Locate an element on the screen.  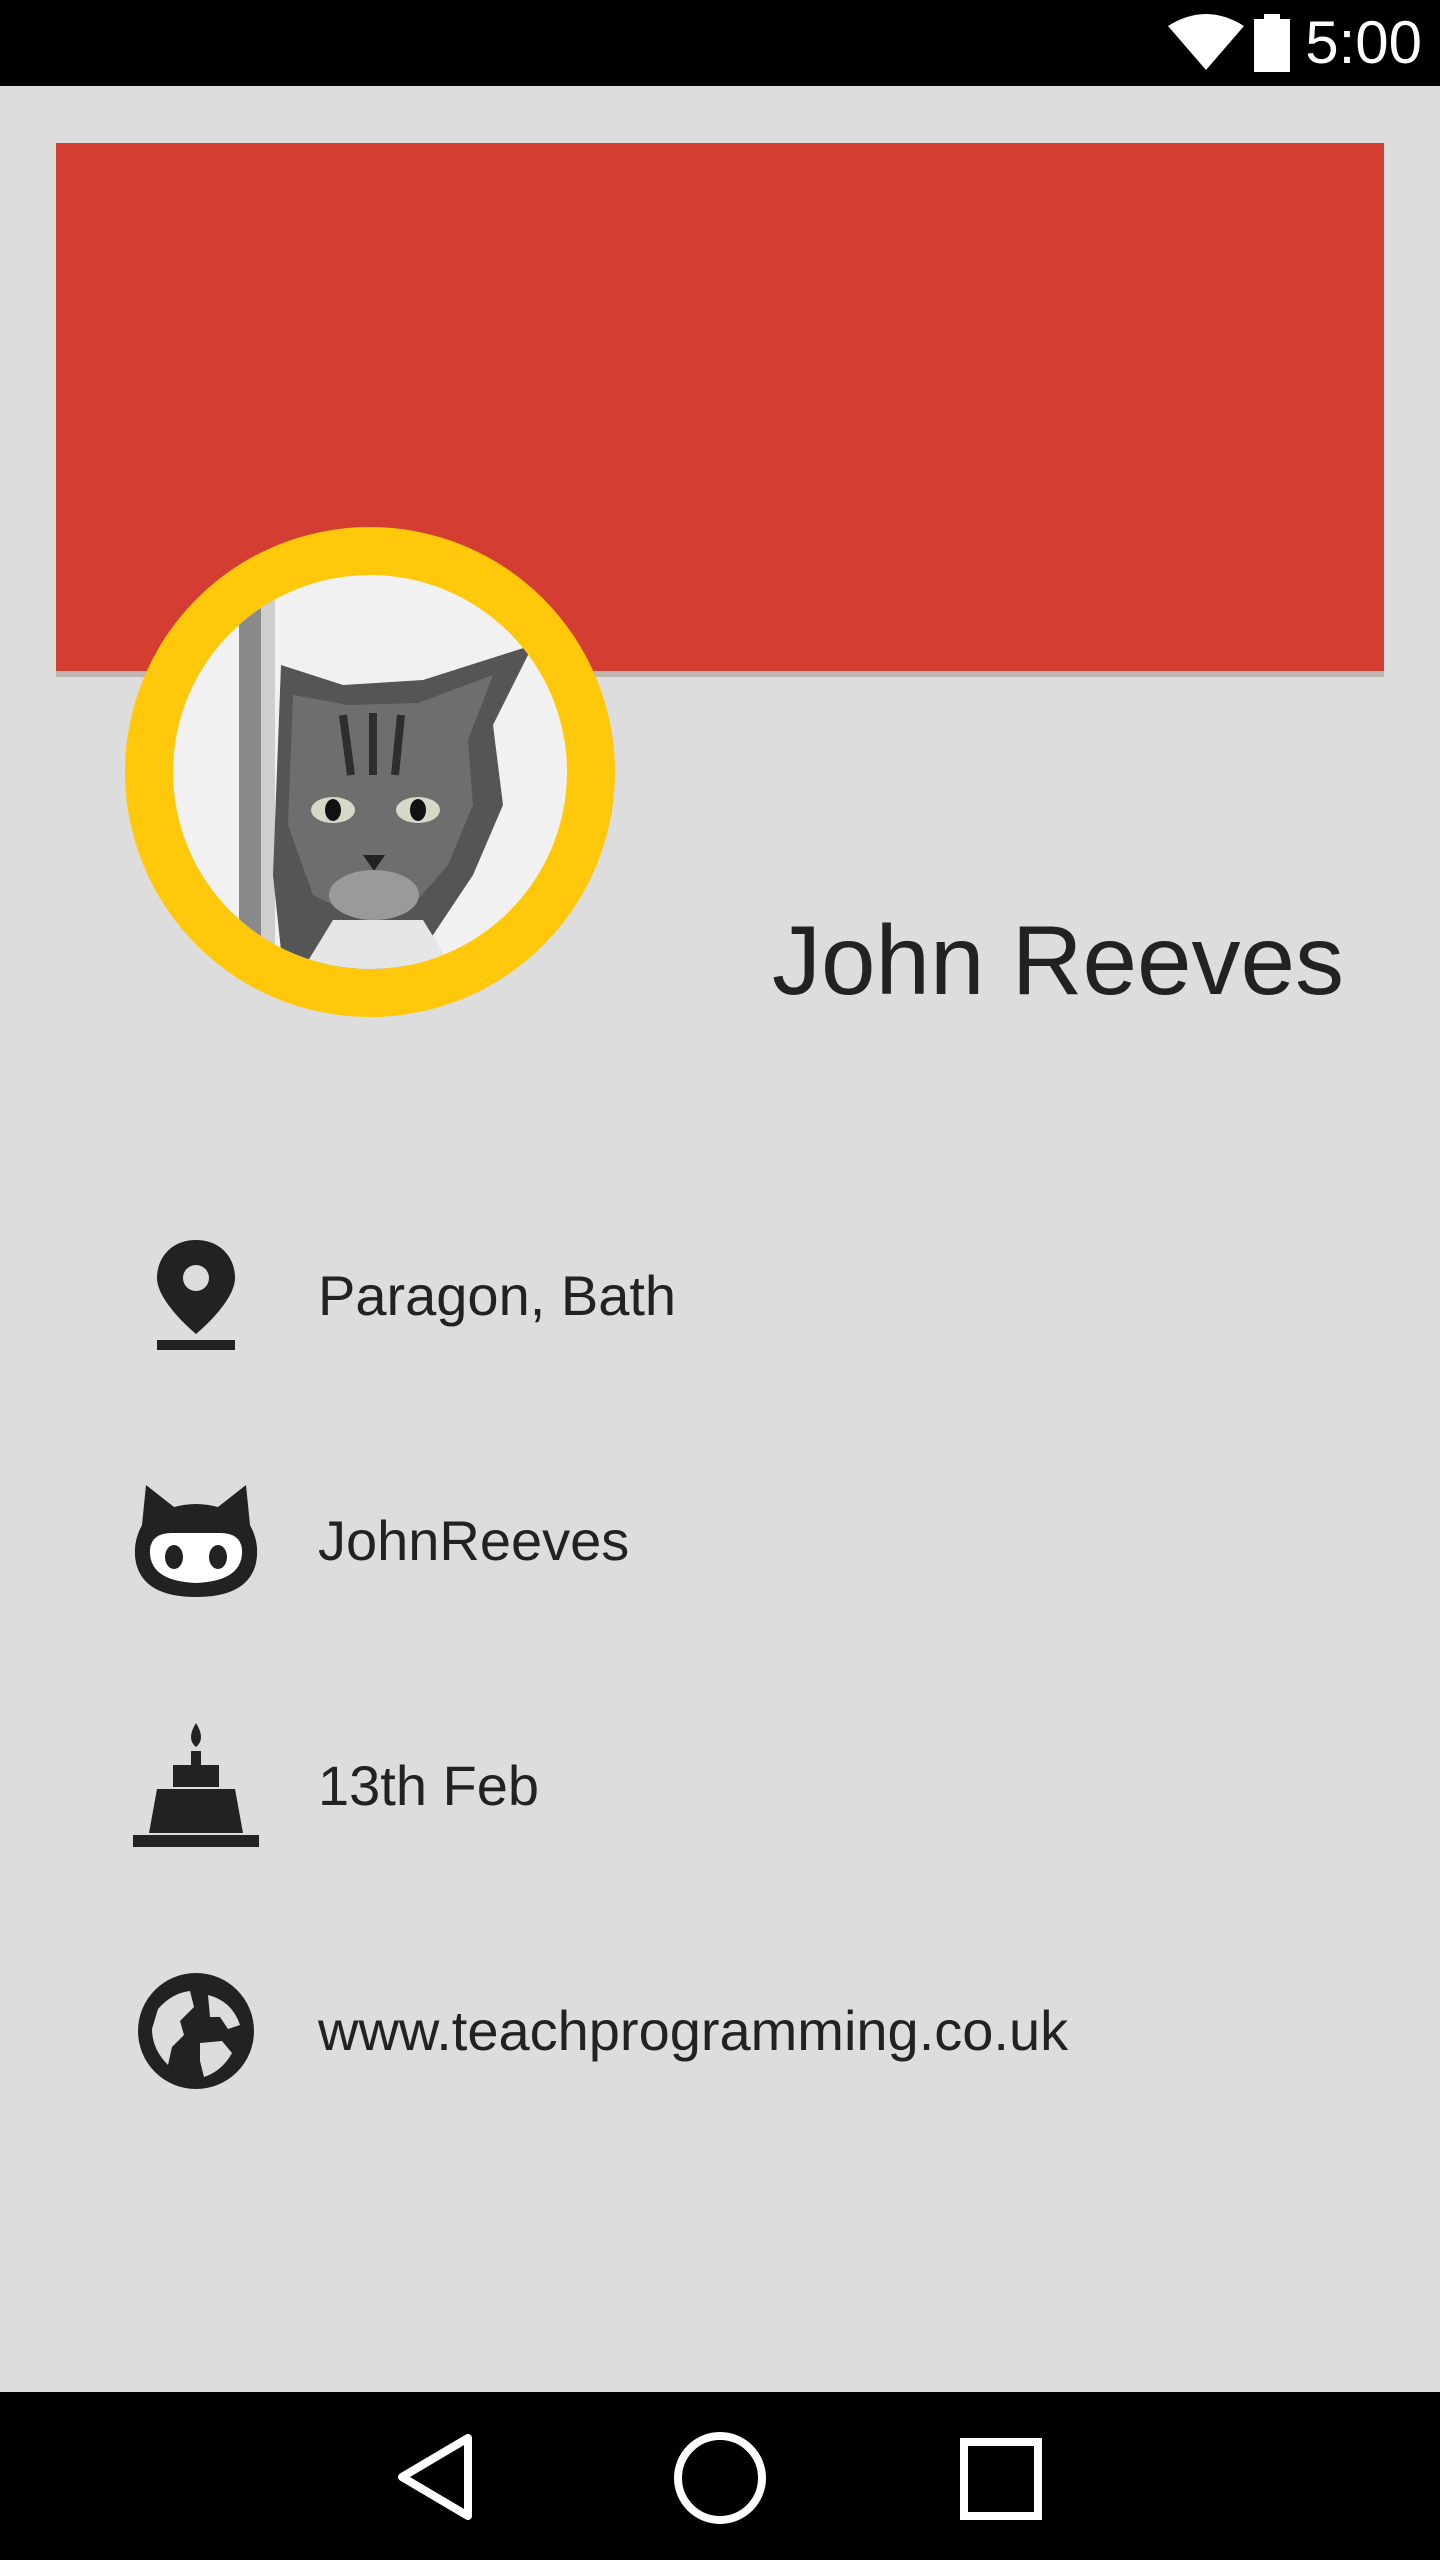
wifi-icon is located at coordinates (1206, 44).